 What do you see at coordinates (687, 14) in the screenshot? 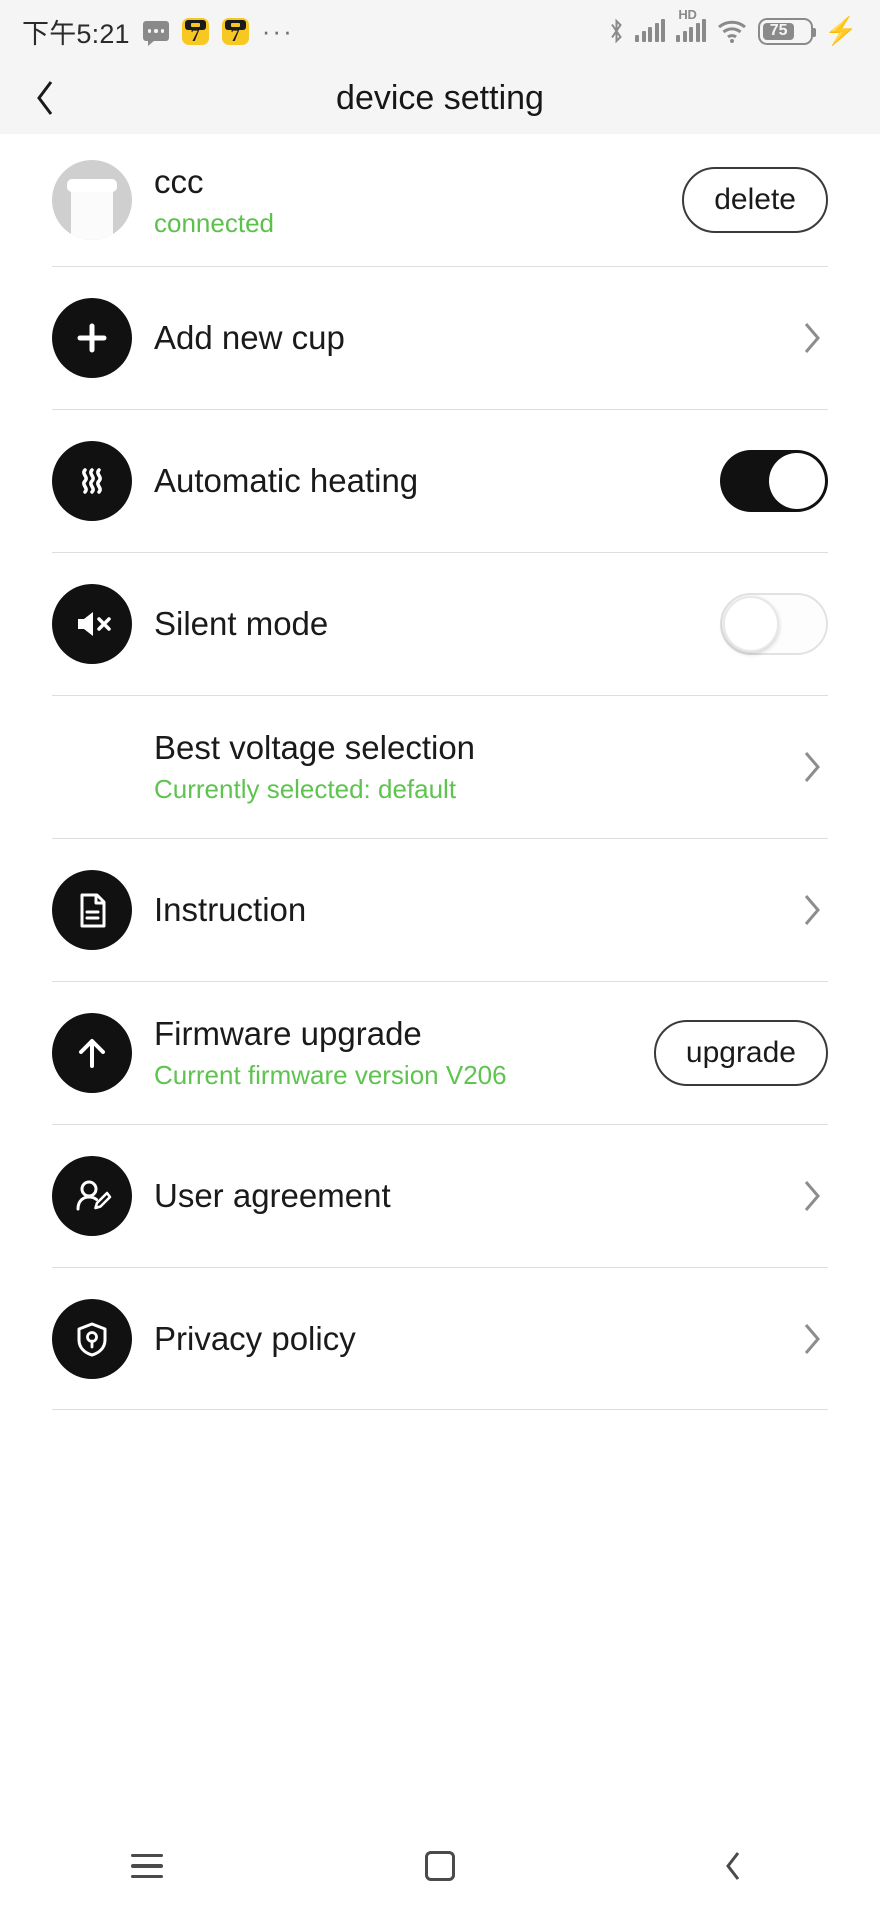
I see `hd-label: HD` at bounding box center [687, 14].